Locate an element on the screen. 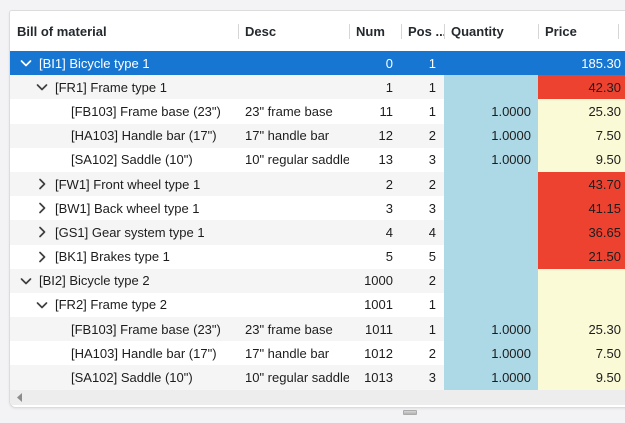 The image size is (625, 423). tree-row: [BK1] Brakes type 1 5 5 21.50 is located at coordinates (317, 256).